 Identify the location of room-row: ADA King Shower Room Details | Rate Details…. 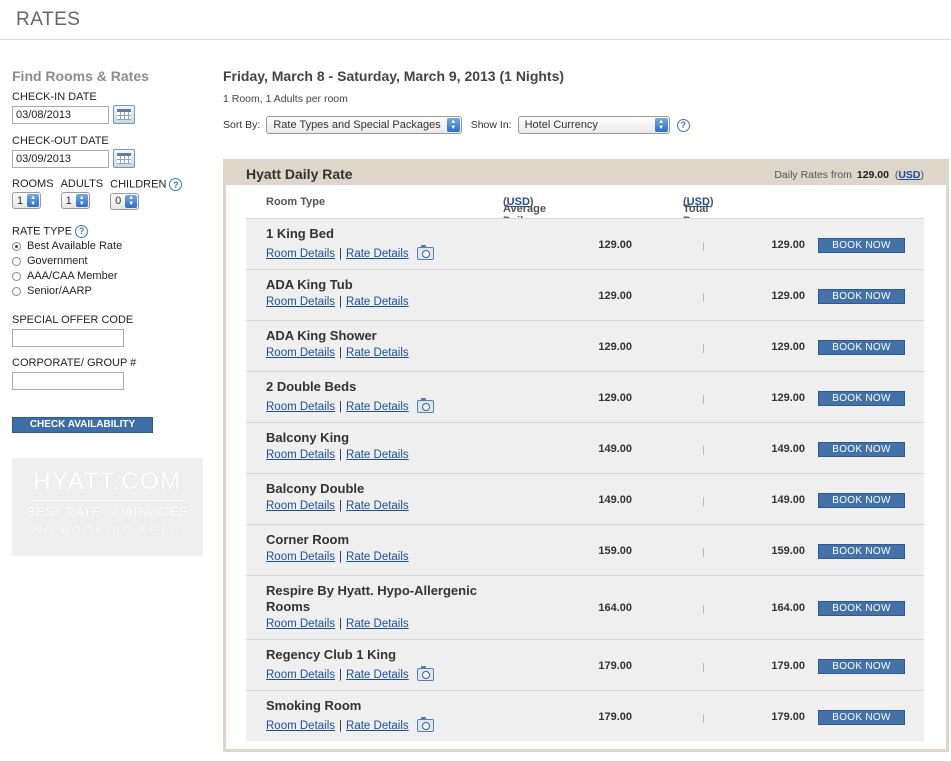
(585, 345).